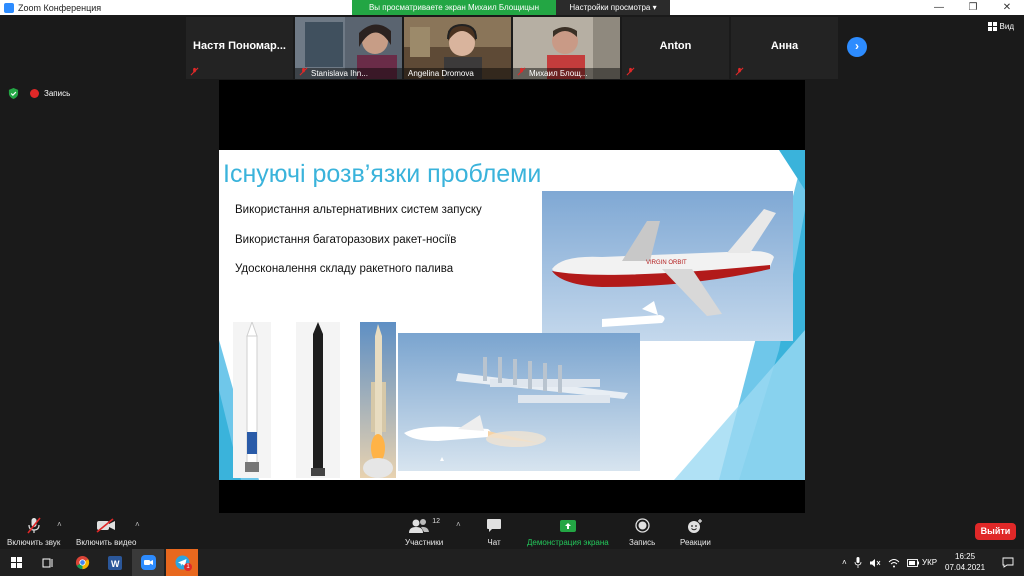 The height and width of the screenshot is (576, 1024). I want to click on clock-time: 16:25, so click(965, 556).